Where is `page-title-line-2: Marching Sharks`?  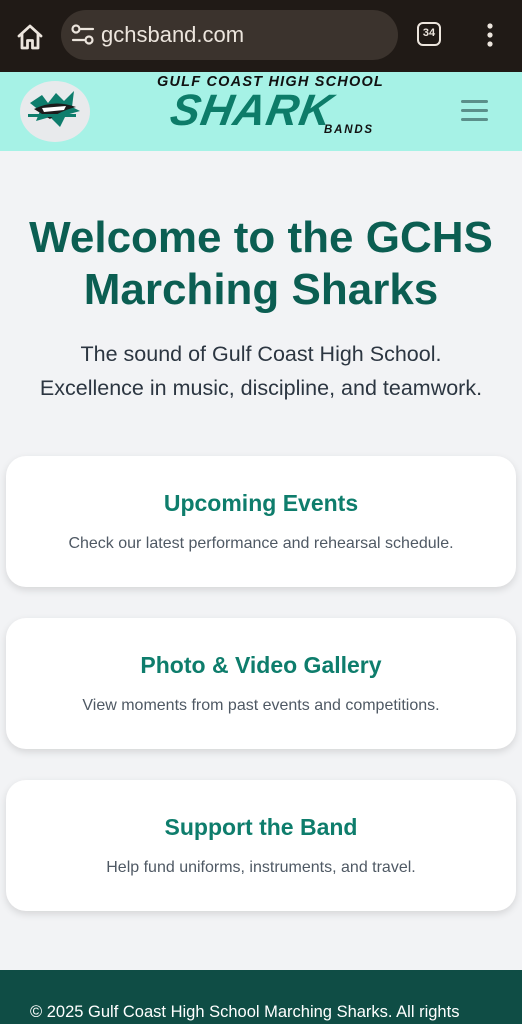
page-title-line-2: Marching Sharks is located at coordinates (261, 289).